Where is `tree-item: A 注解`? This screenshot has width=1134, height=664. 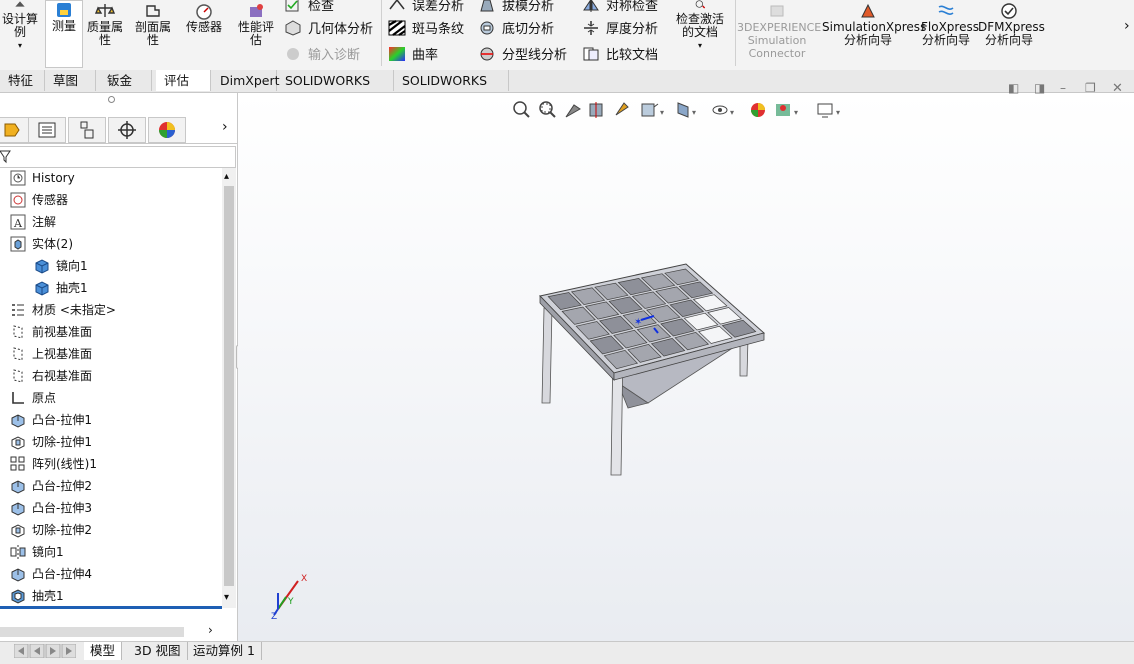
tree-item: A 注解 is located at coordinates (33, 222).